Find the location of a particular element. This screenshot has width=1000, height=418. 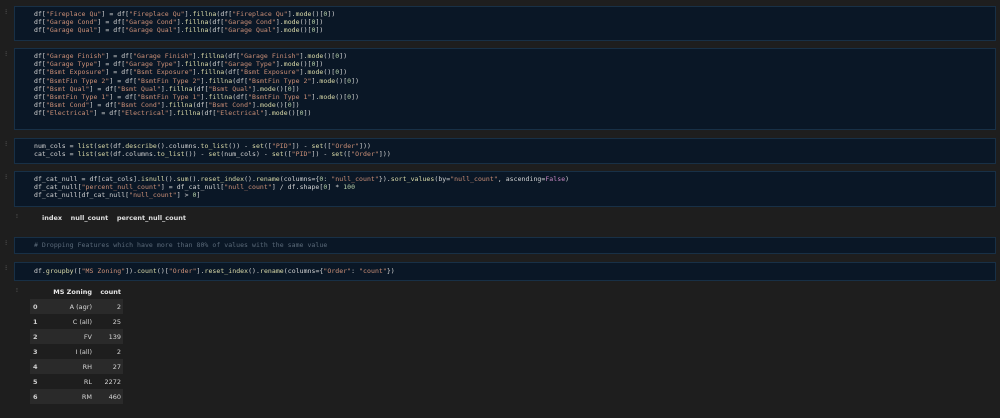

column-header-index: index is located at coordinates (52, 218).